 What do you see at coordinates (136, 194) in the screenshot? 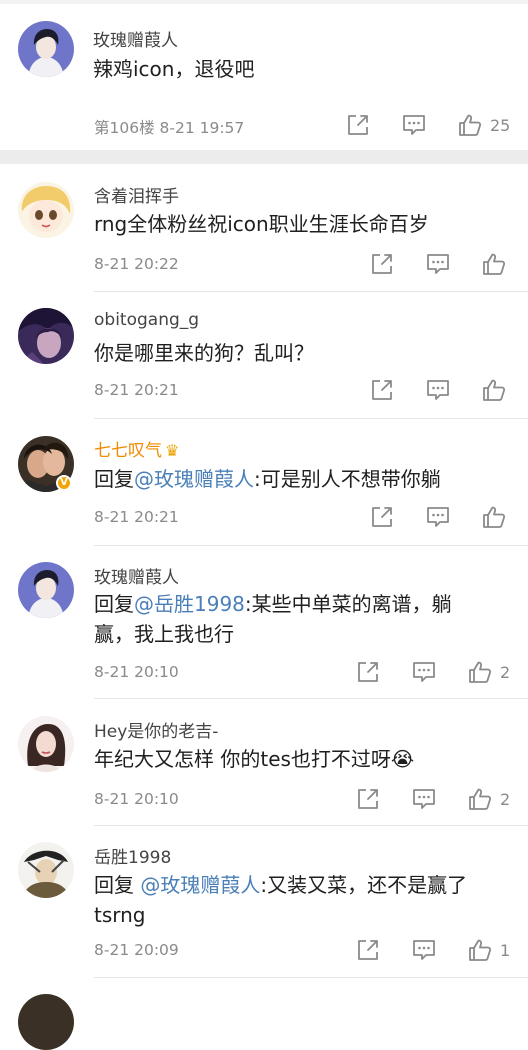
I see `reply-username: 含着泪挥手` at bounding box center [136, 194].